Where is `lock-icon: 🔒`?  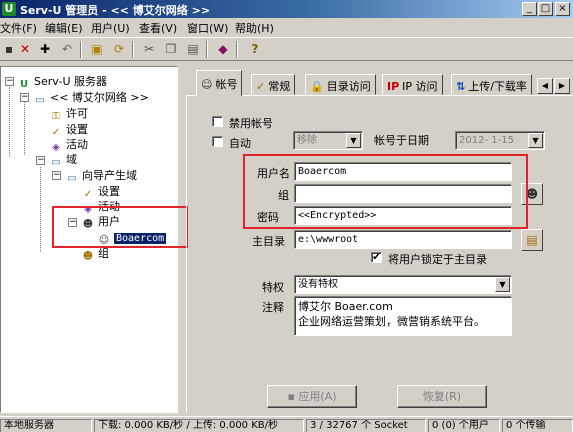
lock-icon: 🔒 is located at coordinates (317, 86).